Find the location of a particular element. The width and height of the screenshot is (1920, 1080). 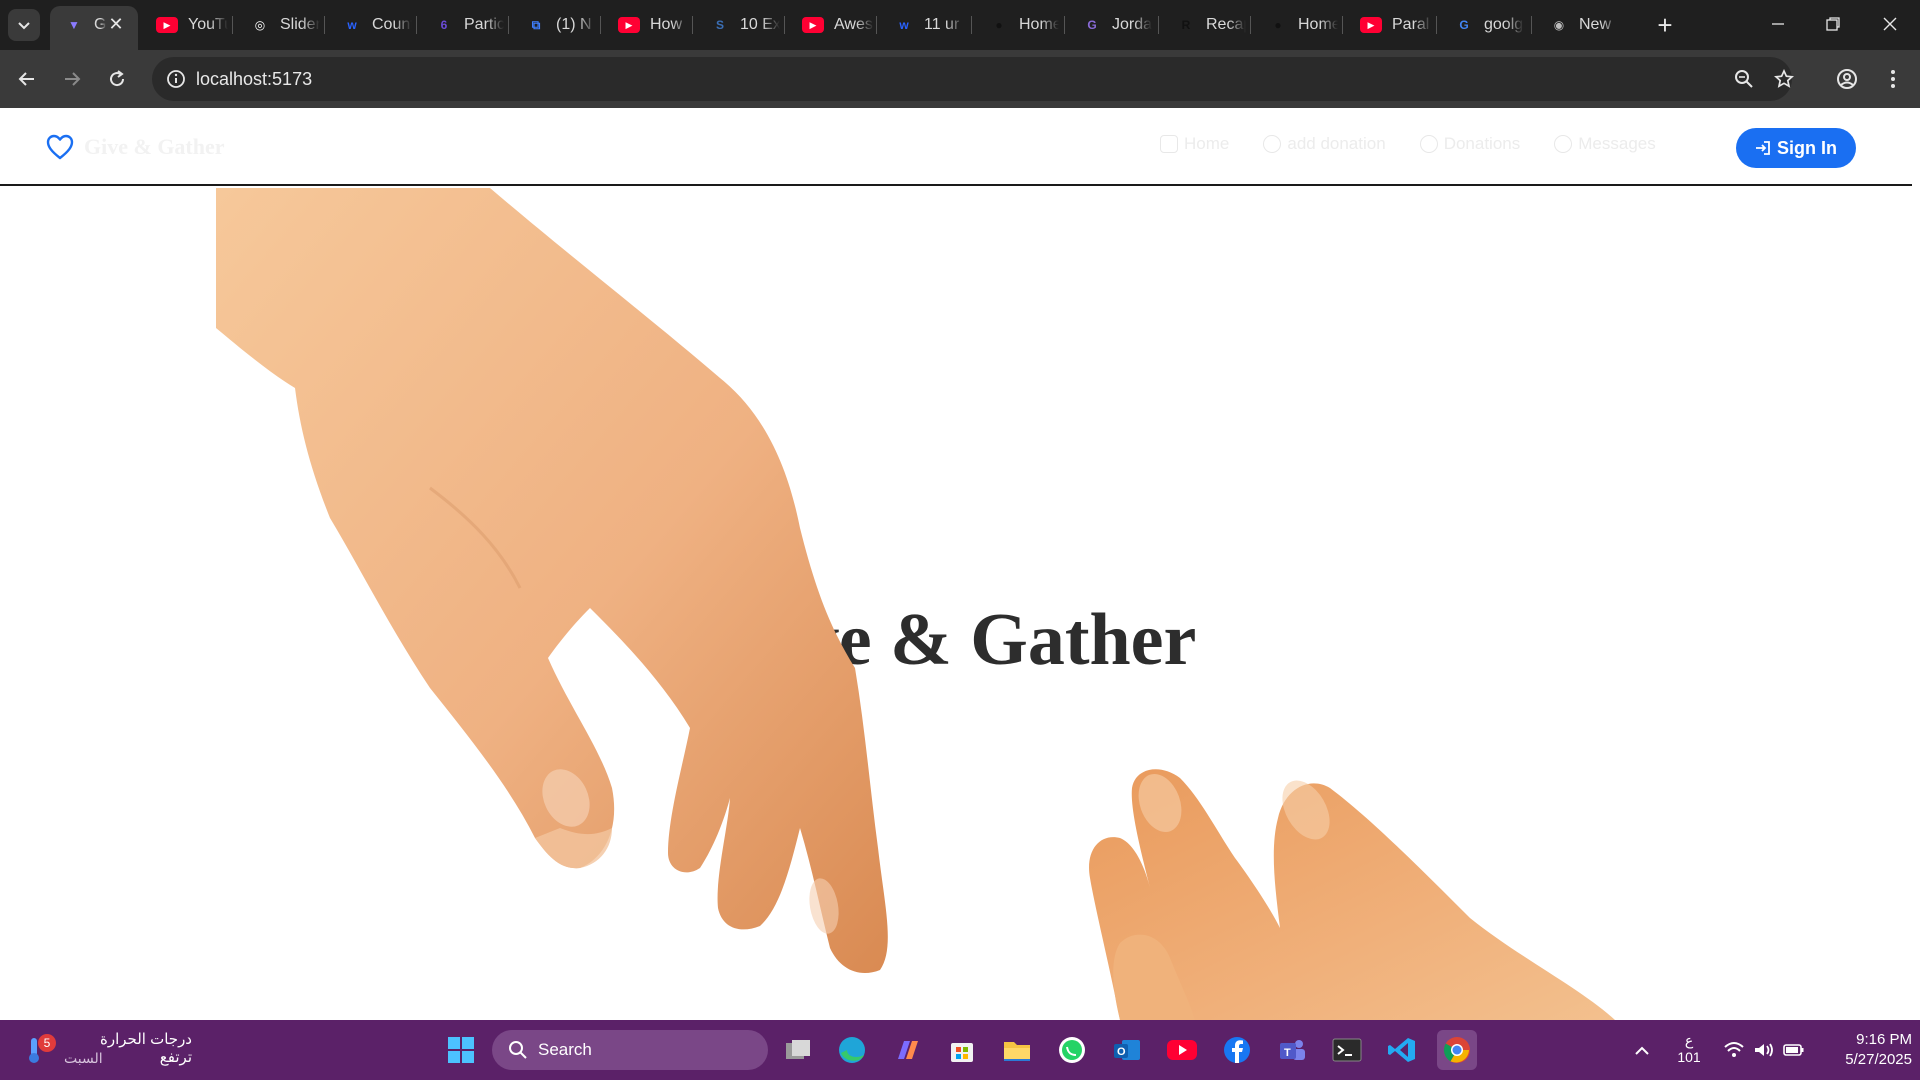

browser-tab: ▶ Paral is located at coordinates (1389, 25).